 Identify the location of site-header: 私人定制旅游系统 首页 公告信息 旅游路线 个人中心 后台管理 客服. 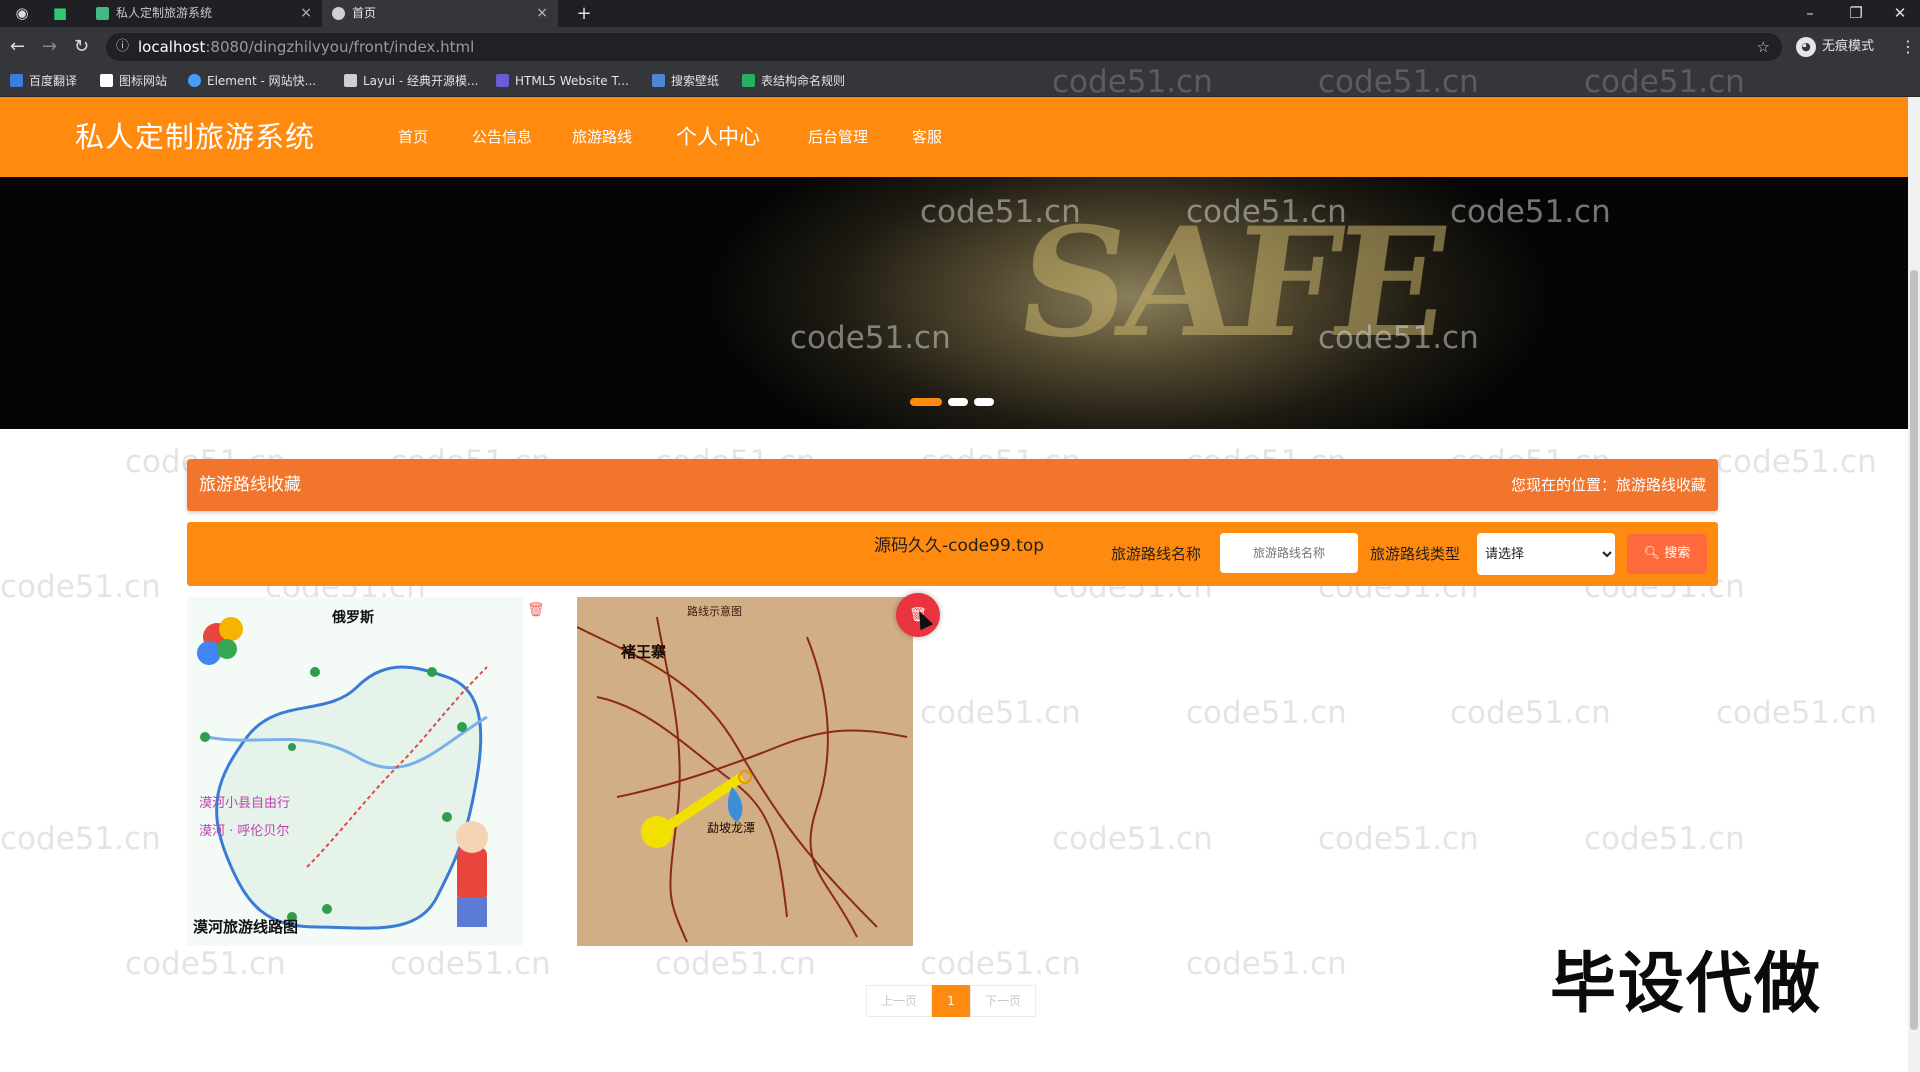
(954, 137).